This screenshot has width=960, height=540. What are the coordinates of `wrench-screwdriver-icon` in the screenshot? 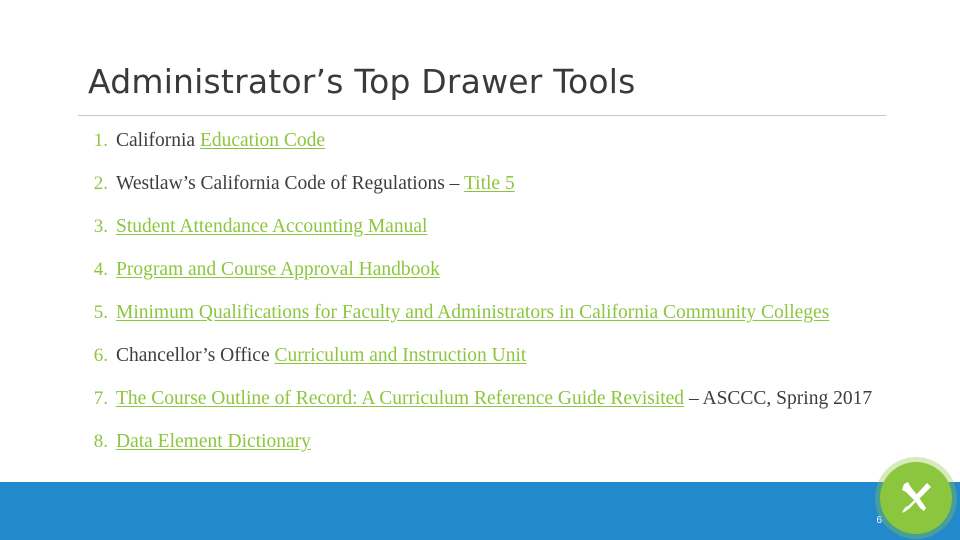 It's located at (916, 497).